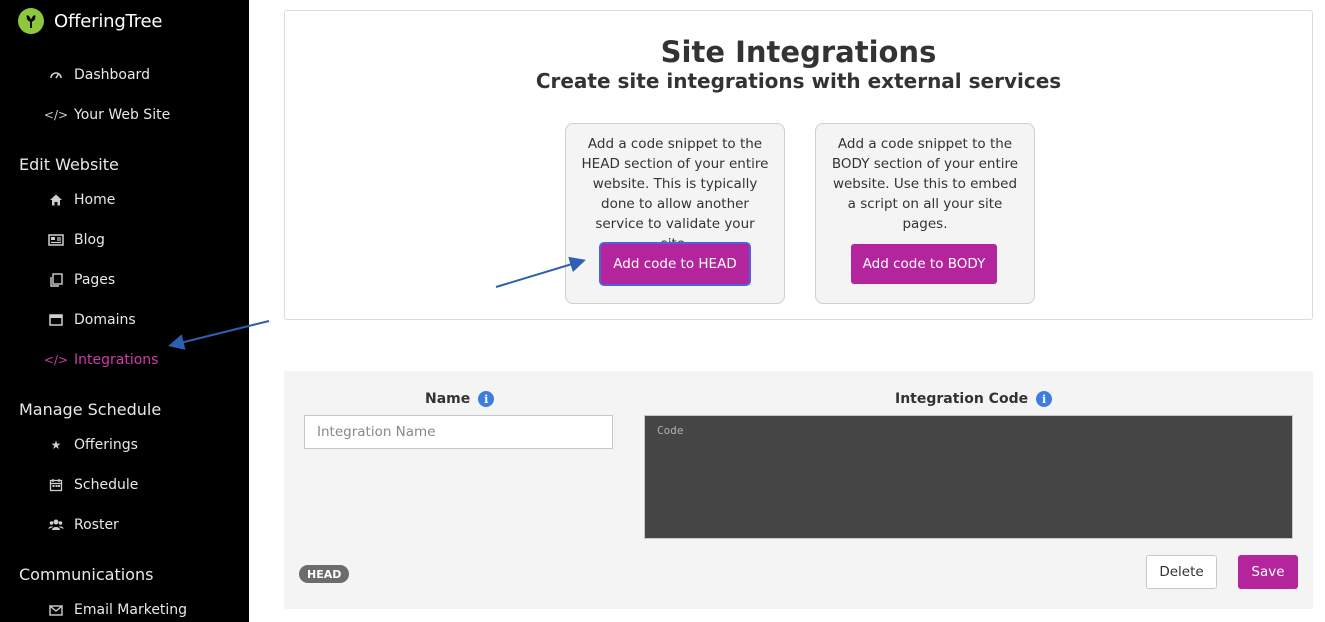 The width and height of the screenshot is (1325, 622). Describe the element at coordinates (458, 432) in the screenshot. I see `integration-name-input` at that location.